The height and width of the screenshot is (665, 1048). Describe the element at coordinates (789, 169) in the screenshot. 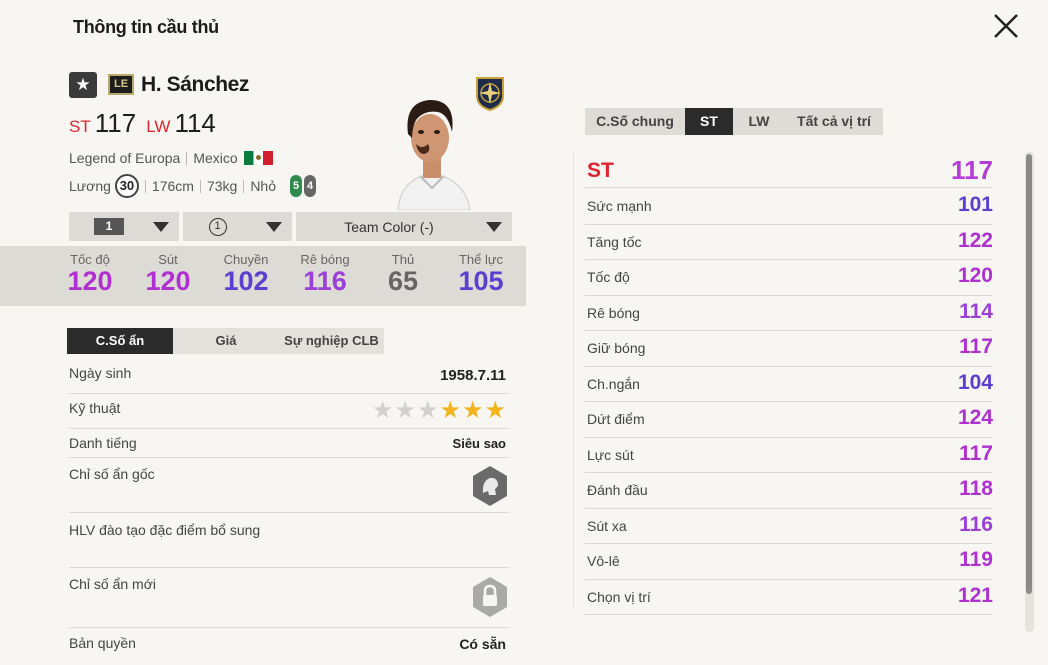

I see `position-rating-row: ST 117` at that location.